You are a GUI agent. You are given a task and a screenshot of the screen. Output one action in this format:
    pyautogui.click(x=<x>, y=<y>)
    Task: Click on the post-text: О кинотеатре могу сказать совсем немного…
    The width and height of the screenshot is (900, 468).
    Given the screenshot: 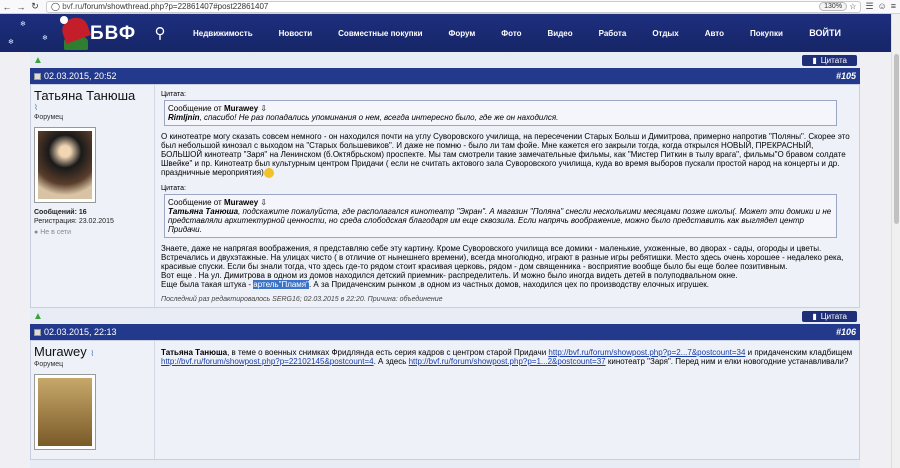 What is the action you would take?
    pyautogui.click(x=505, y=155)
    